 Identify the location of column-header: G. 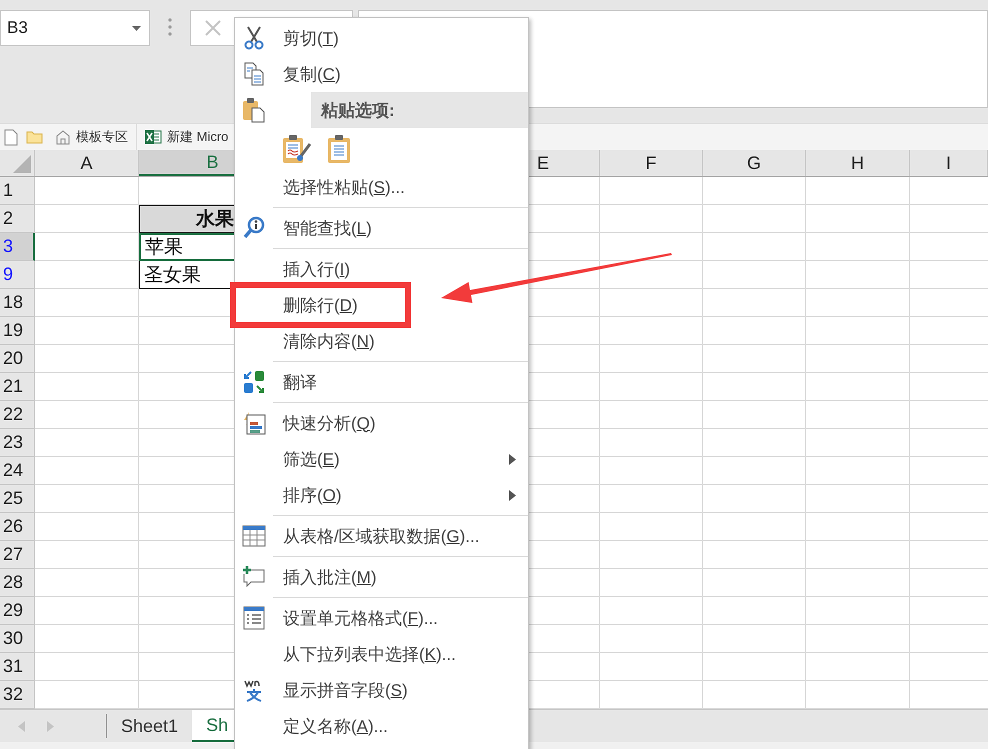
(754, 163).